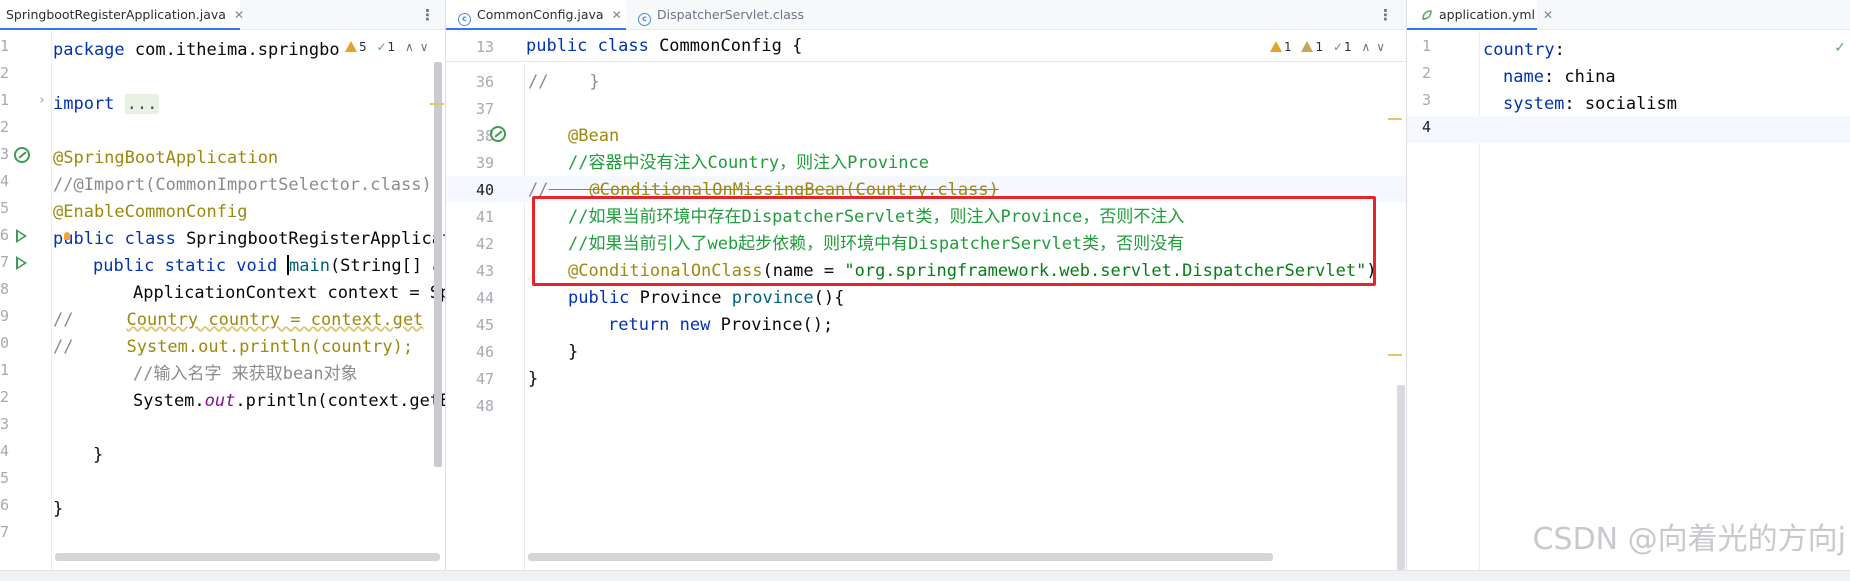 The width and height of the screenshot is (1850, 581). What do you see at coordinates (238, 320) in the screenshot?
I see `code-line: //Country country = context.get` at bounding box center [238, 320].